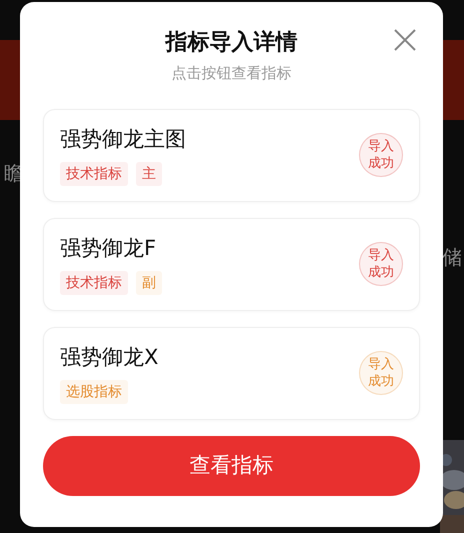 Image resolution: width=464 pixels, height=533 pixels. What do you see at coordinates (149, 174) in the screenshot?
I see `tag: 主` at bounding box center [149, 174].